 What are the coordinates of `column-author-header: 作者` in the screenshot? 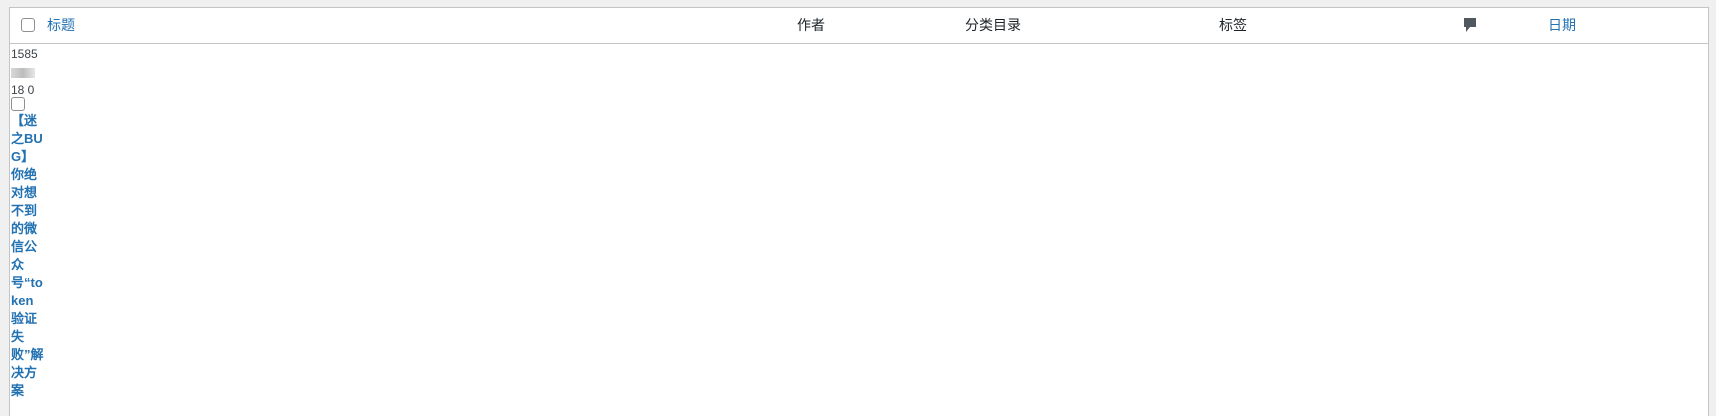 It's located at (811, 25).